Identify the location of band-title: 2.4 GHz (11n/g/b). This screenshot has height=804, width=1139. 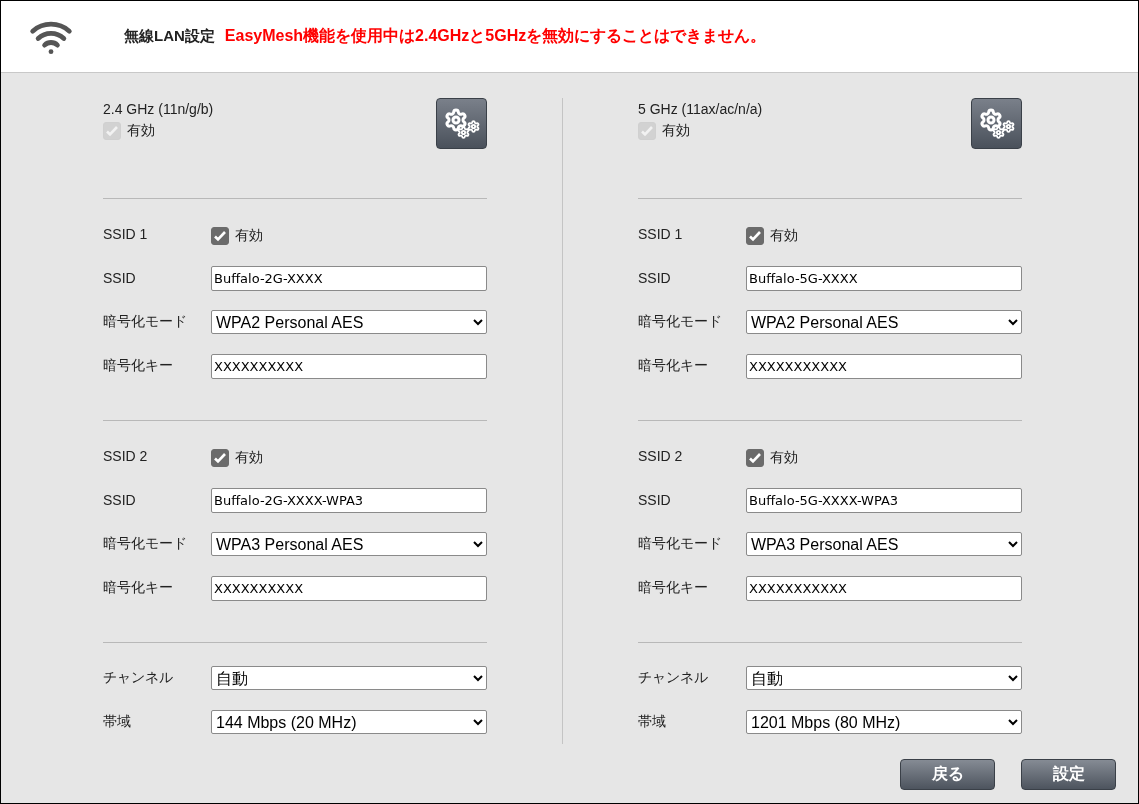
(158, 109).